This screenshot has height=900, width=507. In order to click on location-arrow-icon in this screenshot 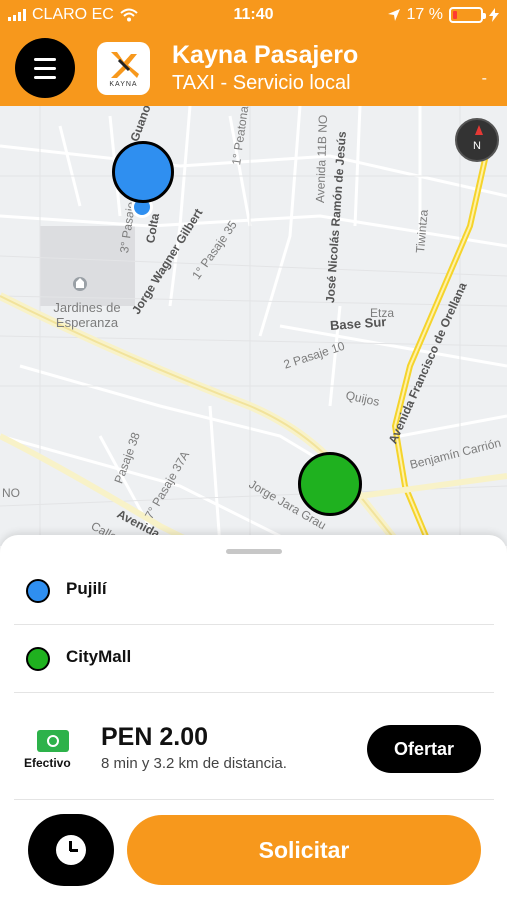, I will do `click(393, 15)`.